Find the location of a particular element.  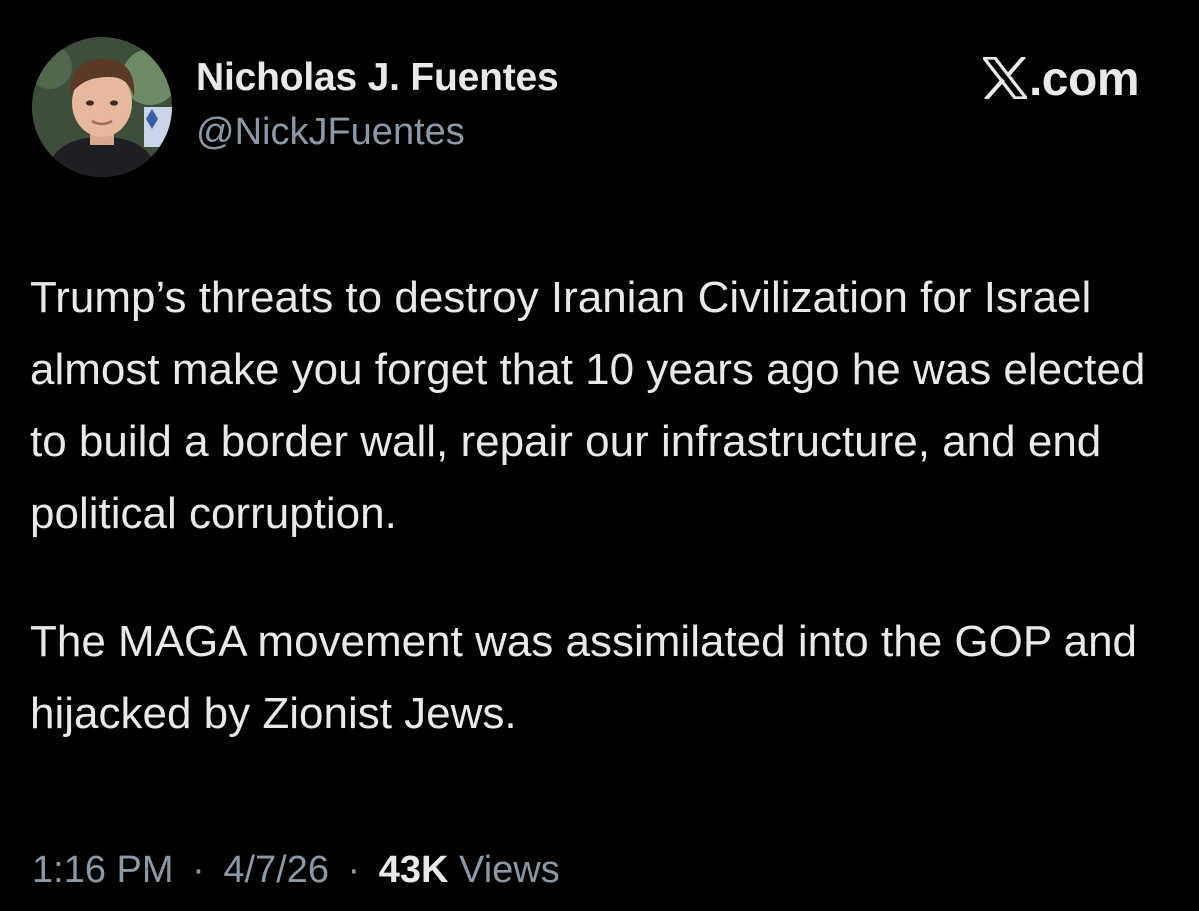

brand-domain-text: .com is located at coordinates (1084, 79).